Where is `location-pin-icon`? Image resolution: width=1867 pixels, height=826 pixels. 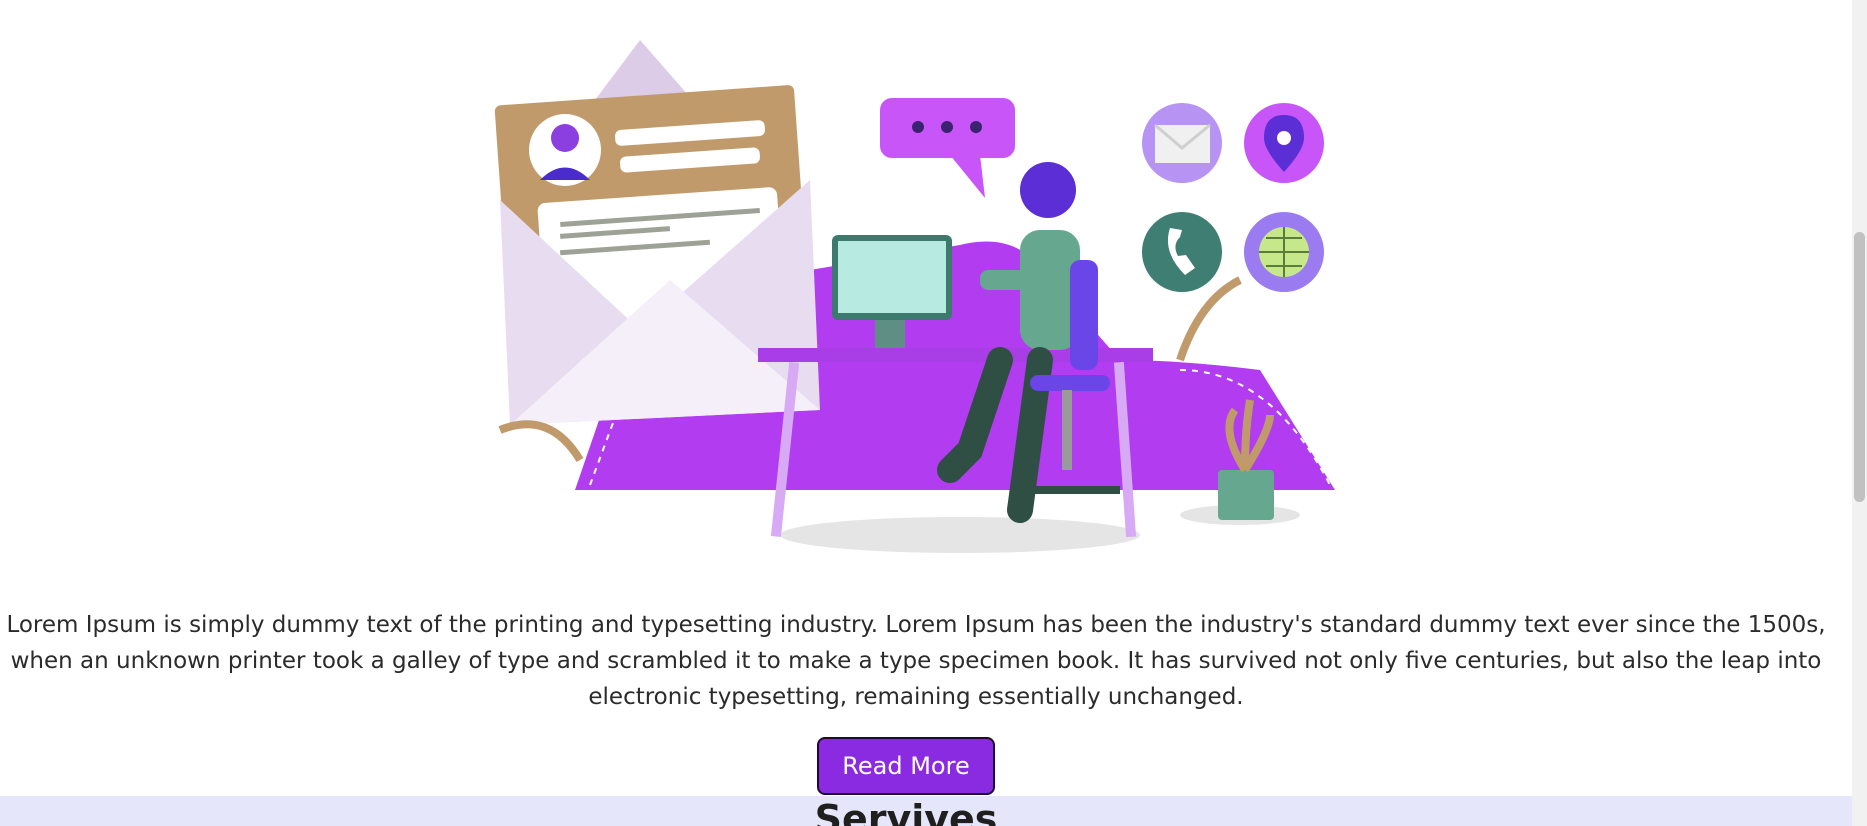
location-pin-icon is located at coordinates (1284, 143).